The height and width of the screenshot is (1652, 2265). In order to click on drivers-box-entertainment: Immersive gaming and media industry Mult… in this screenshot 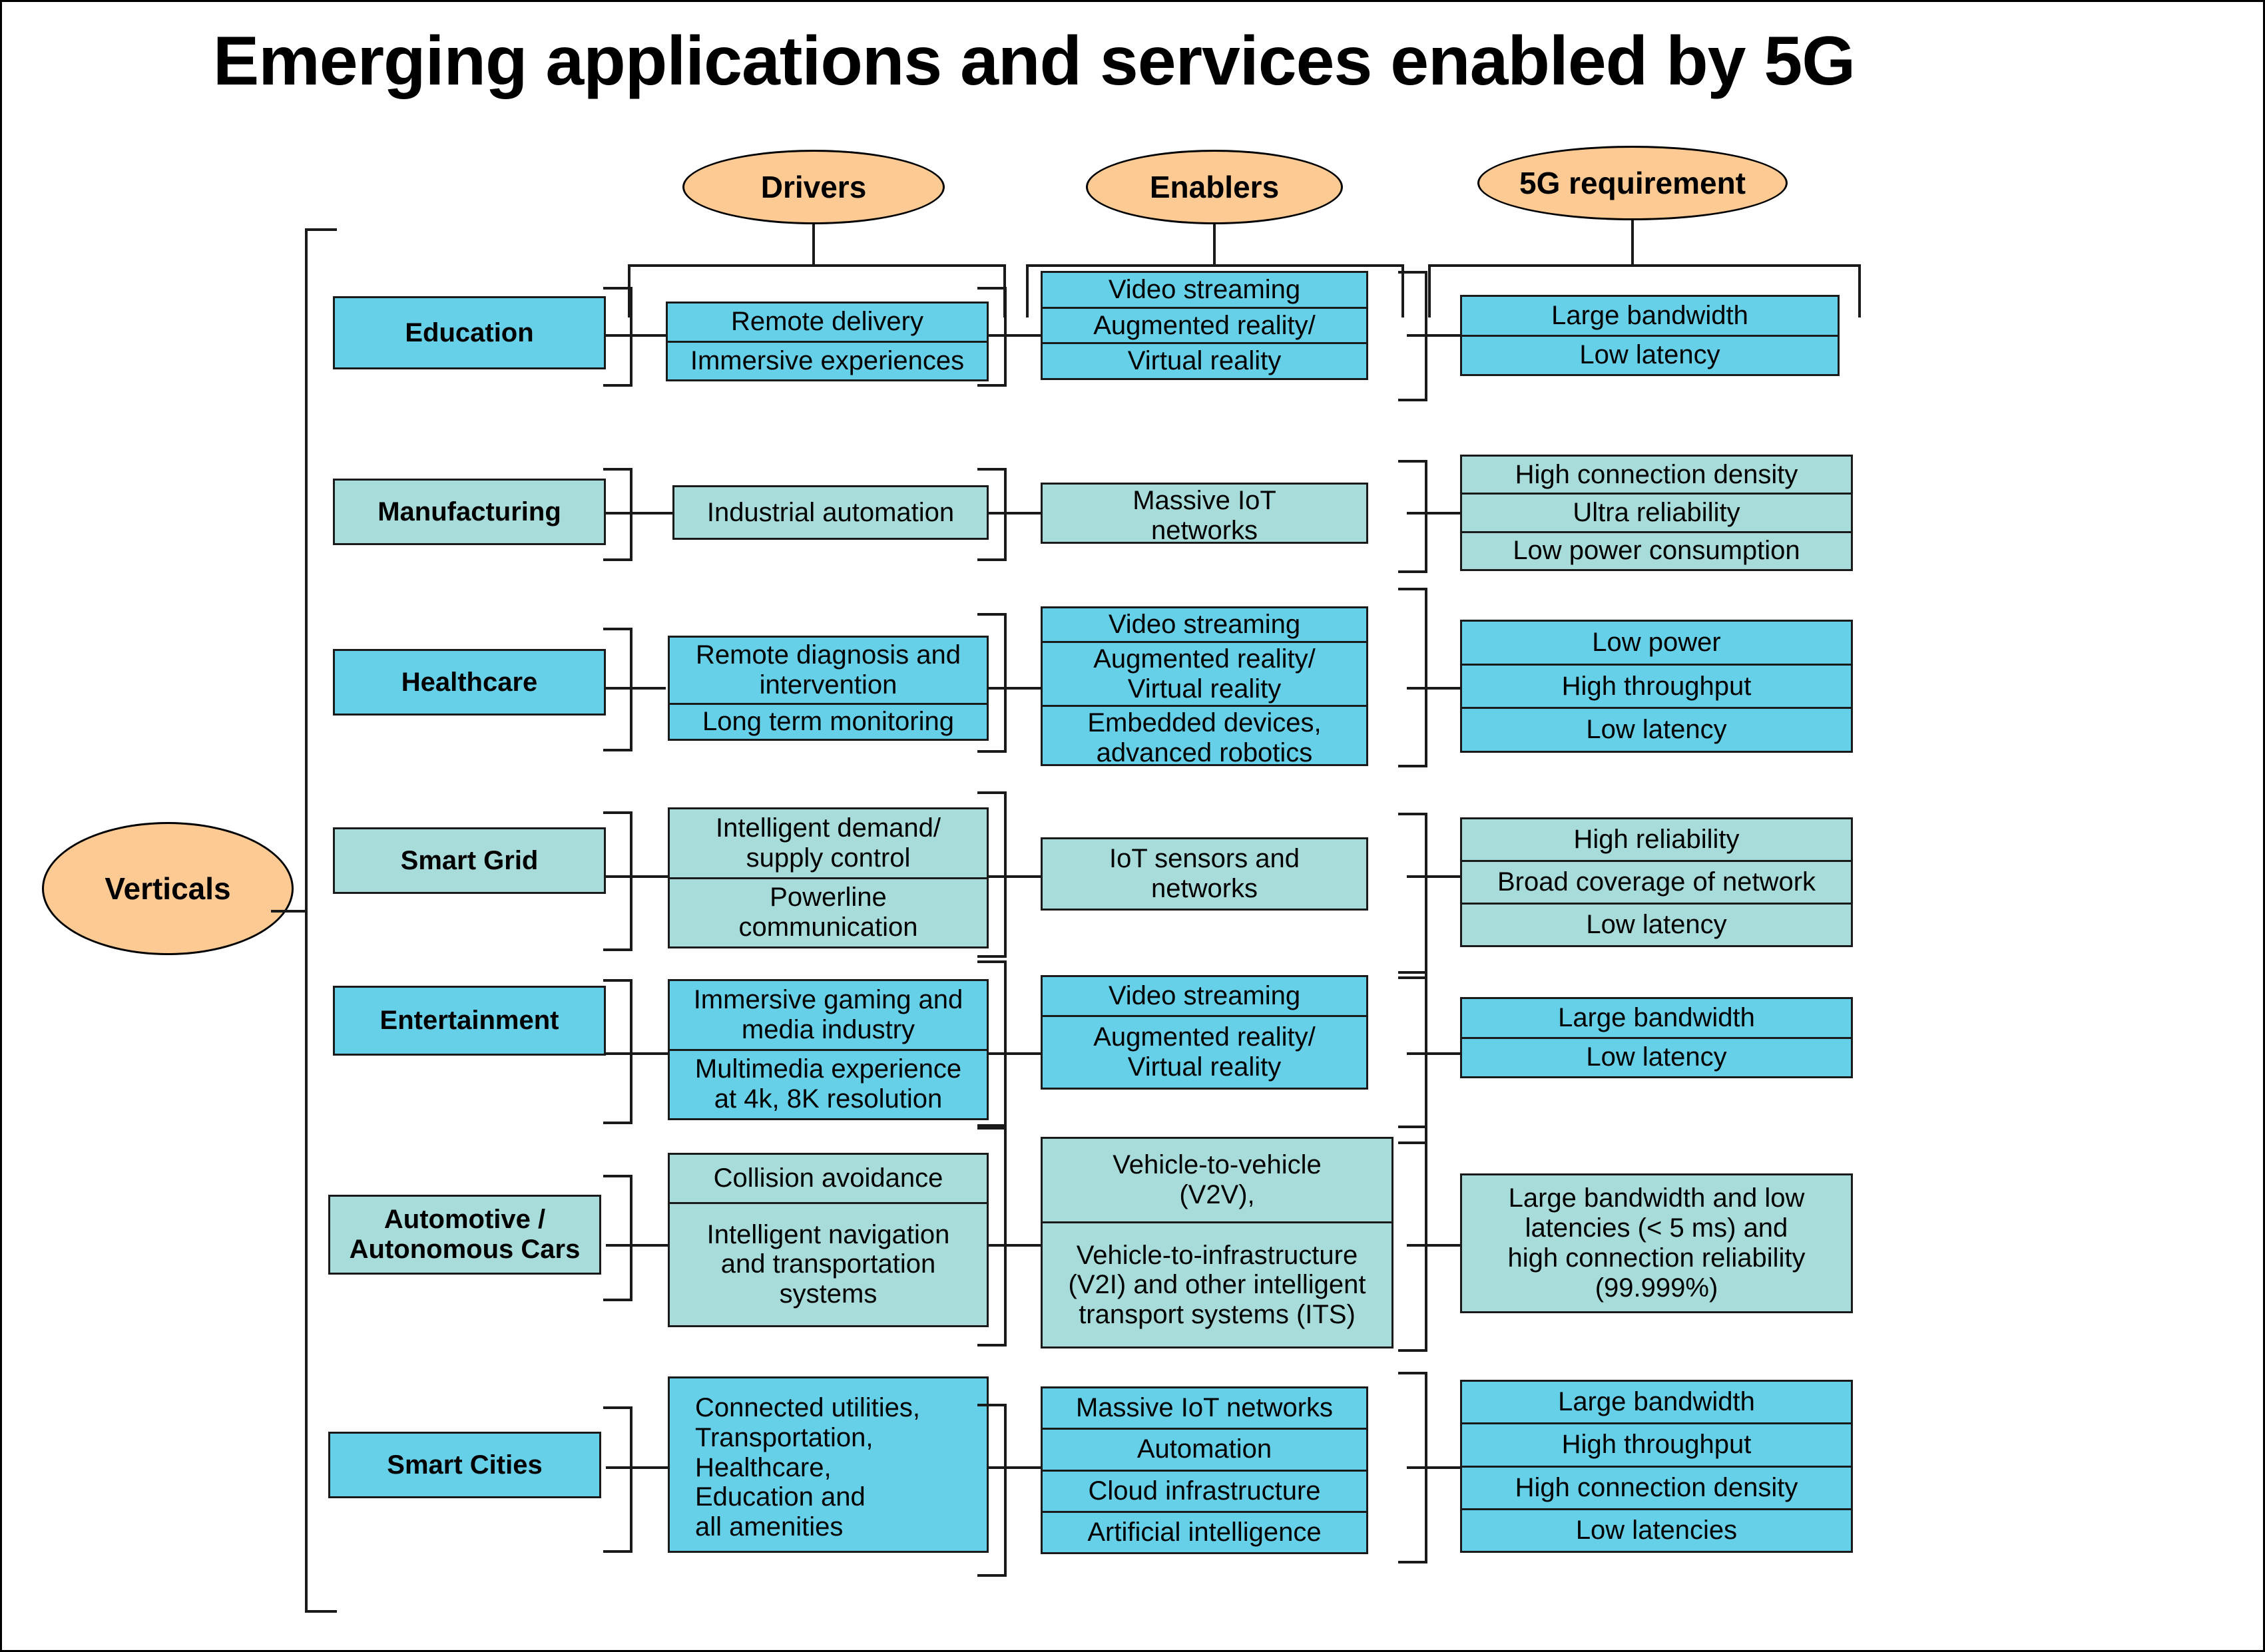, I will do `click(829, 1049)`.